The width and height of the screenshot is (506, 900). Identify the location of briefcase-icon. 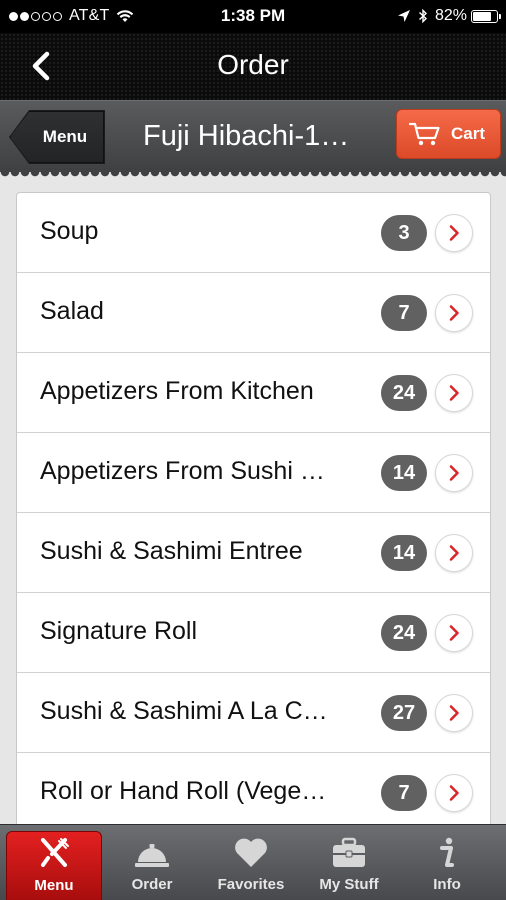
(349, 852).